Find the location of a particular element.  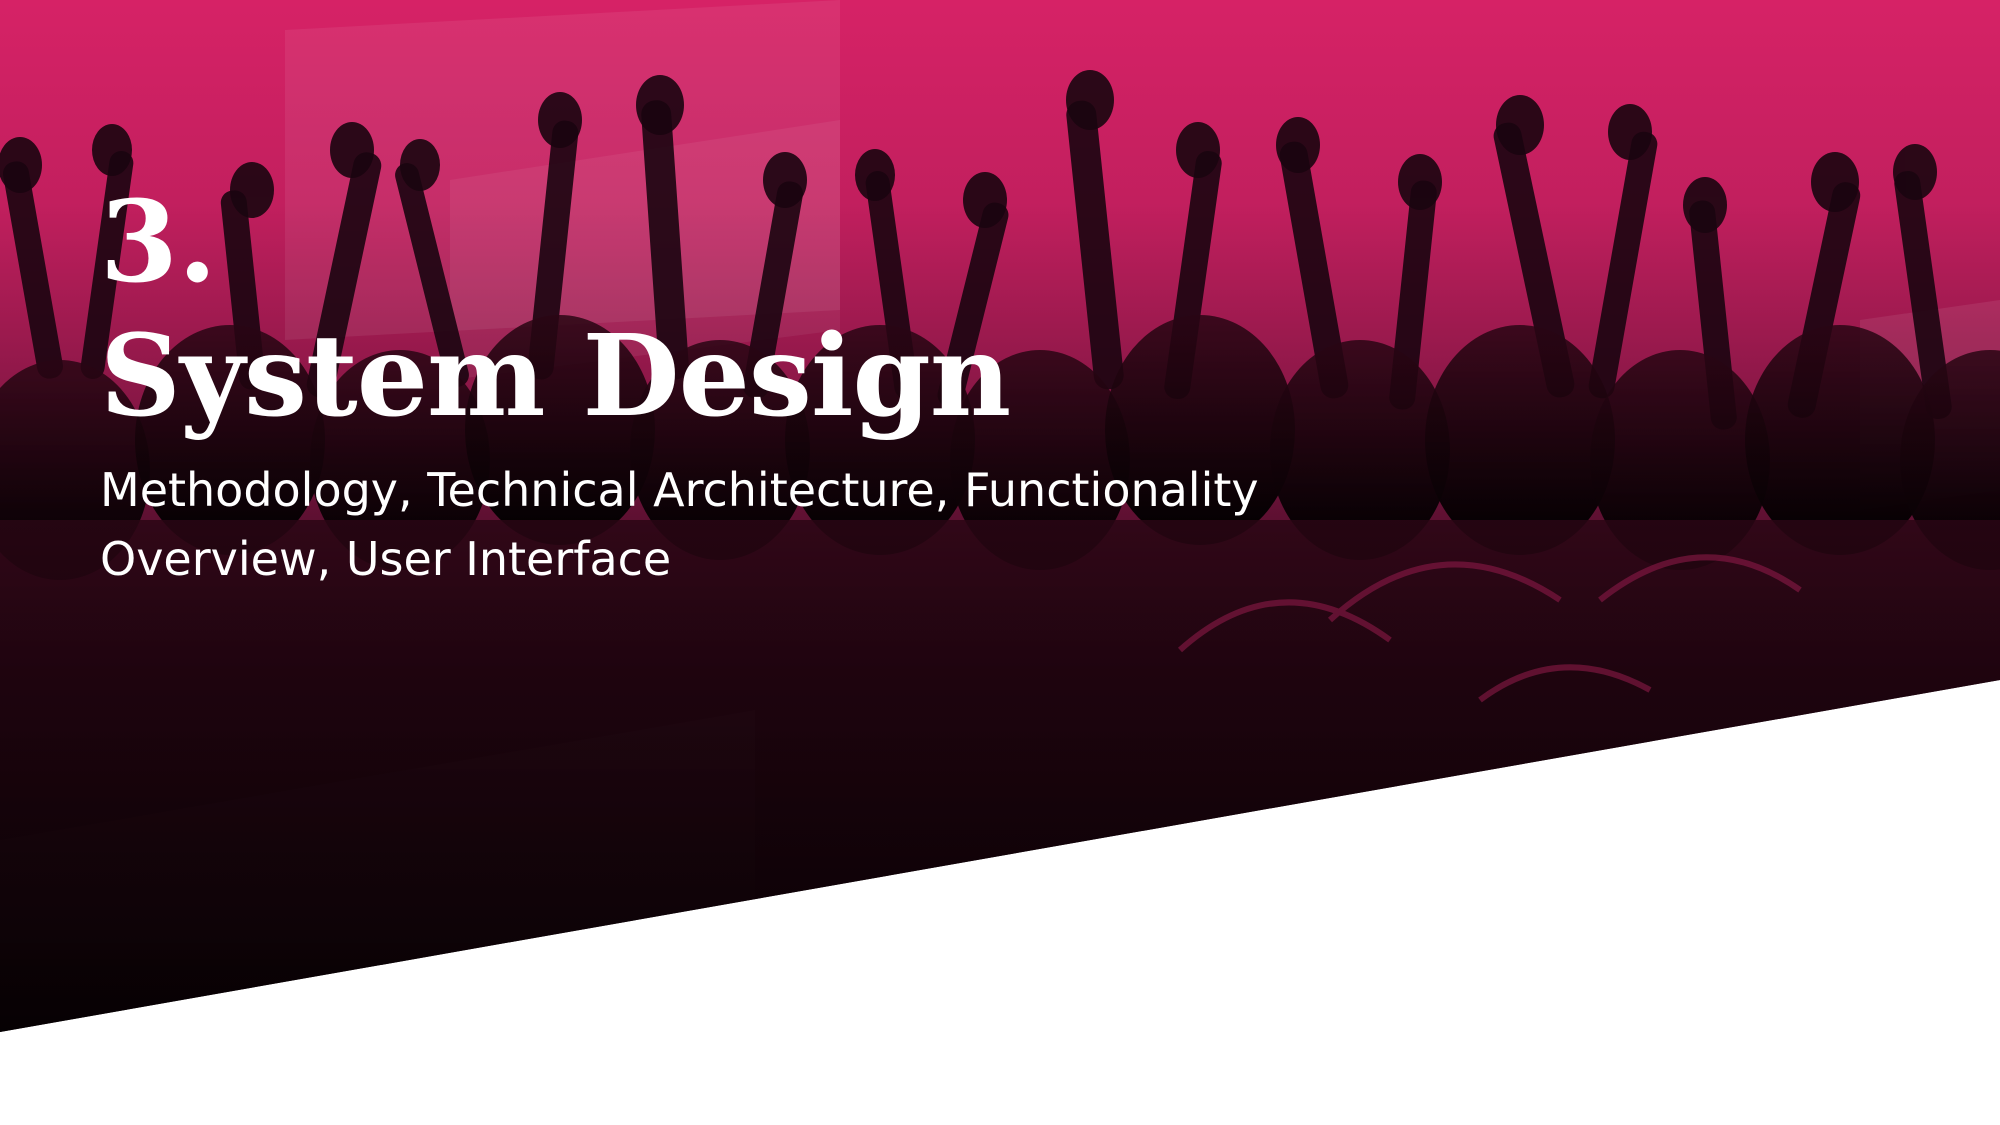

section-title: System Design is located at coordinates (555, 376).